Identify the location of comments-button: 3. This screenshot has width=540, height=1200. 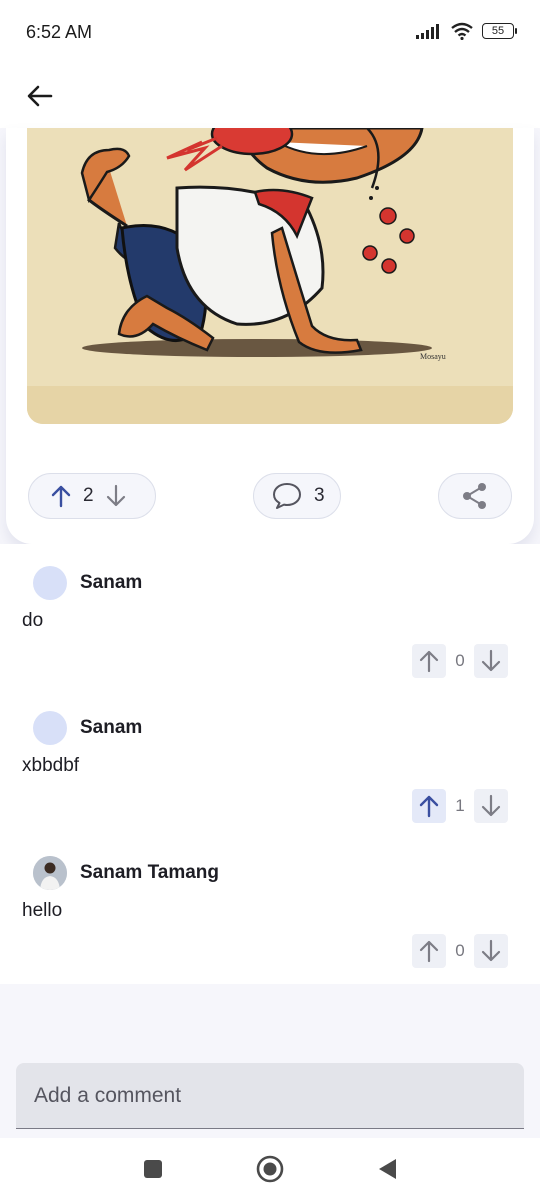
(297, 496).